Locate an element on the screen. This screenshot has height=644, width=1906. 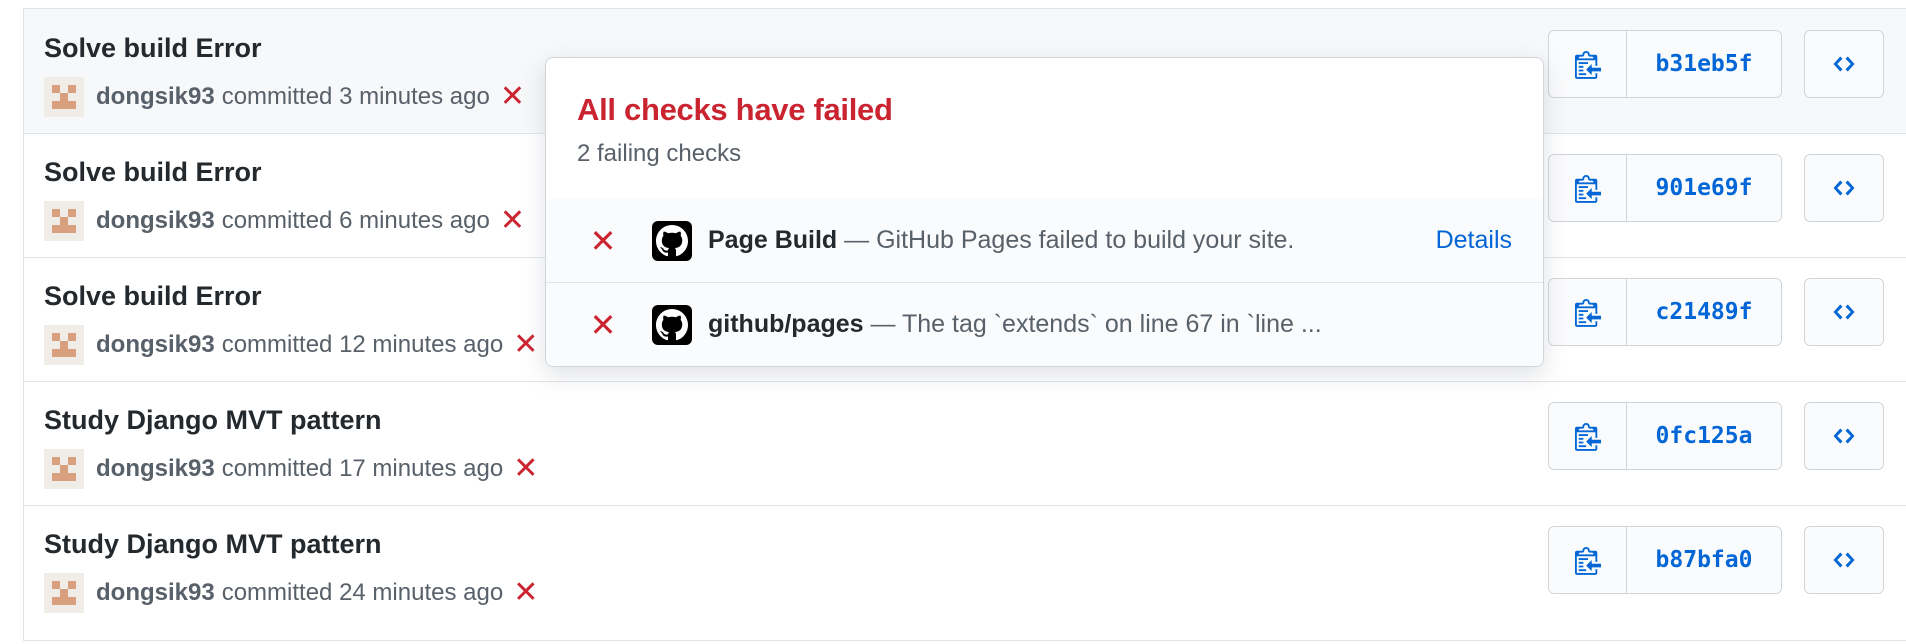
popover-title: All checks have failed is located at coordinates (735, 109).